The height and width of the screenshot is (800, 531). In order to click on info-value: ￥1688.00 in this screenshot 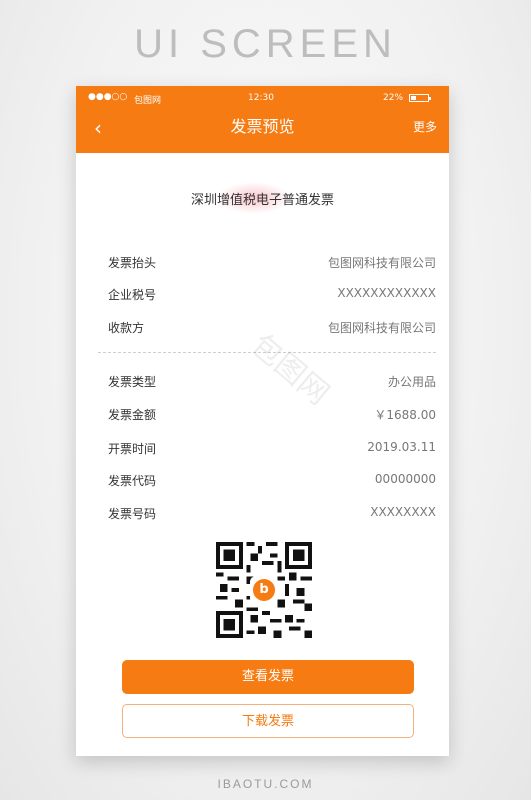, I will do `click(405, 415)`.